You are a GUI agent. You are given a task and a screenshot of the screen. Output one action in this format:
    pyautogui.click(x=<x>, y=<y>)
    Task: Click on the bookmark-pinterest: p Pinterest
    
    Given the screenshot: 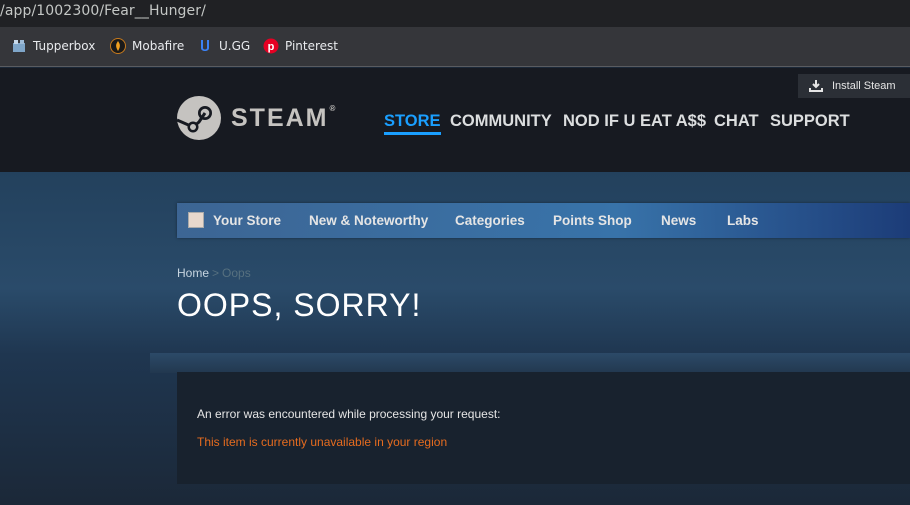 What is the action you would take?
    pyautogui.click(x=300, y=46)
    